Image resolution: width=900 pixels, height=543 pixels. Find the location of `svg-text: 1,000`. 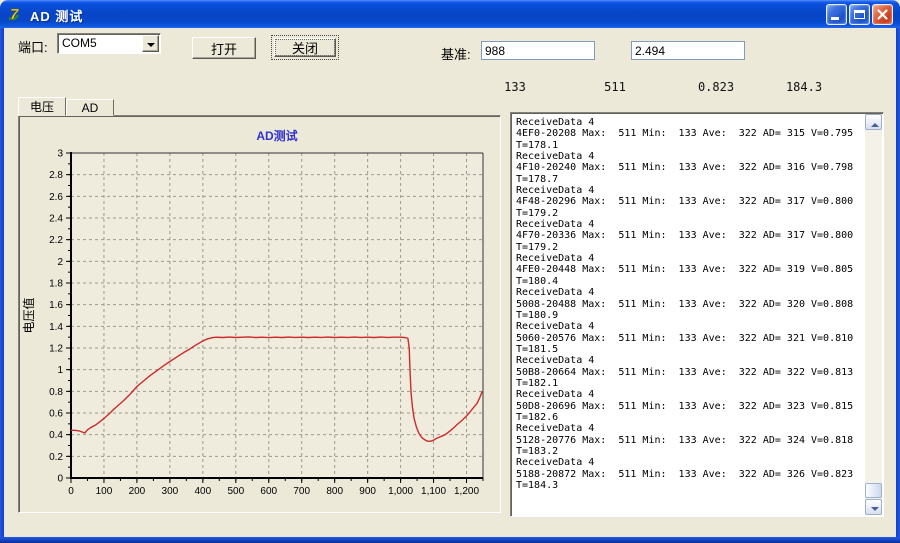

svg-text: 1,000 is located at coordinates (400, 491).